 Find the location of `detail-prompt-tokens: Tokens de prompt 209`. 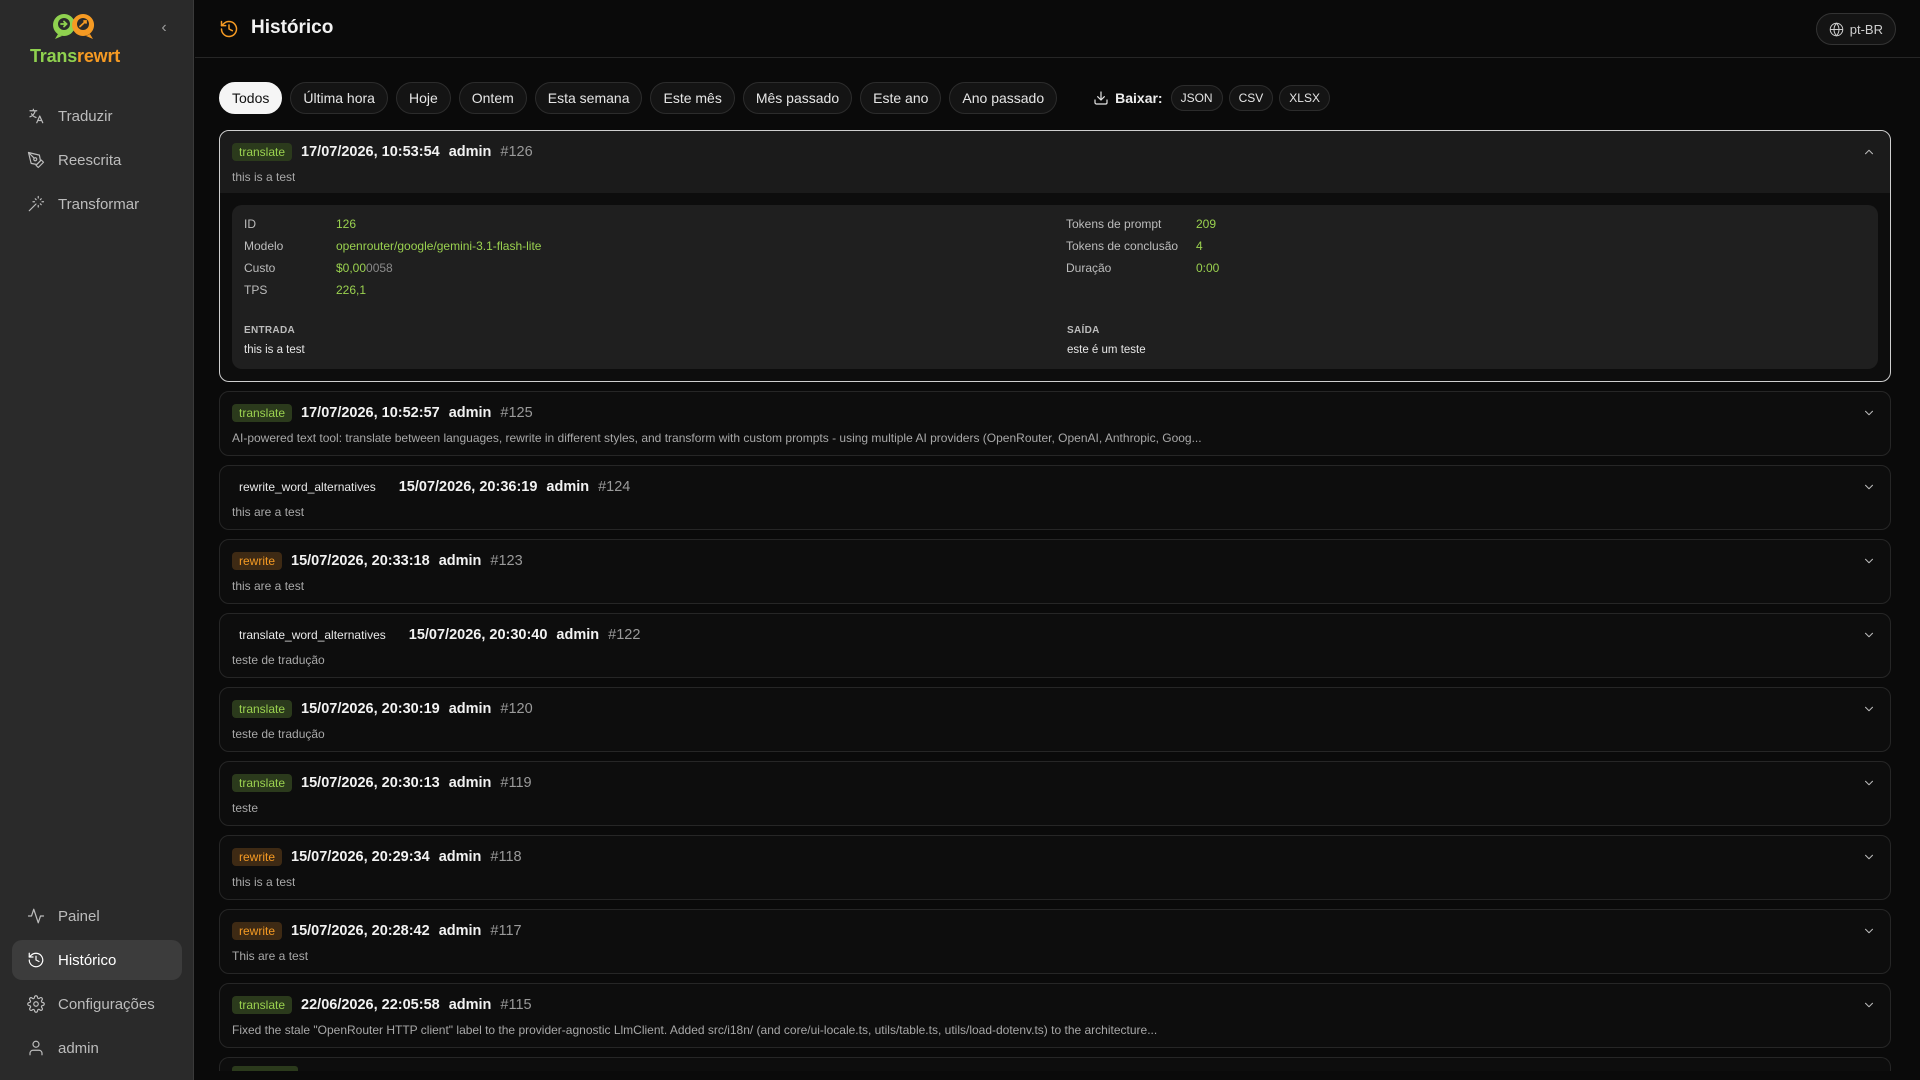

detail-prompt-tokens: Tokens de prompt 209 is located at coordinates (1141, 224).